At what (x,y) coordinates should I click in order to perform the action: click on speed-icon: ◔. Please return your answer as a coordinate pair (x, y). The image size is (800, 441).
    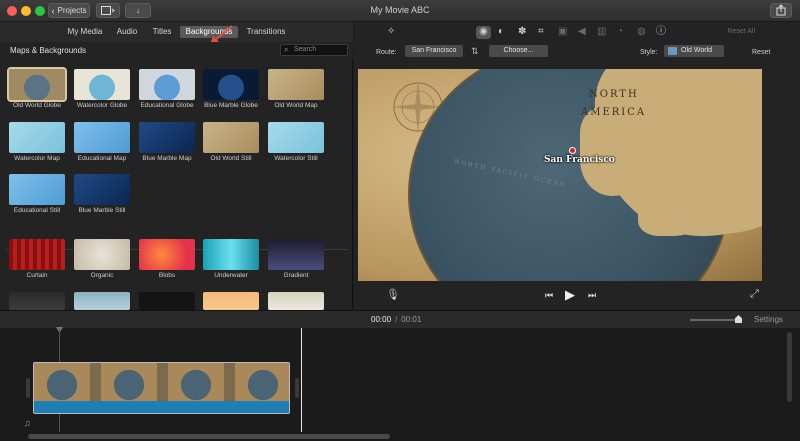
    Looking at the image, I should click on (620, 32).